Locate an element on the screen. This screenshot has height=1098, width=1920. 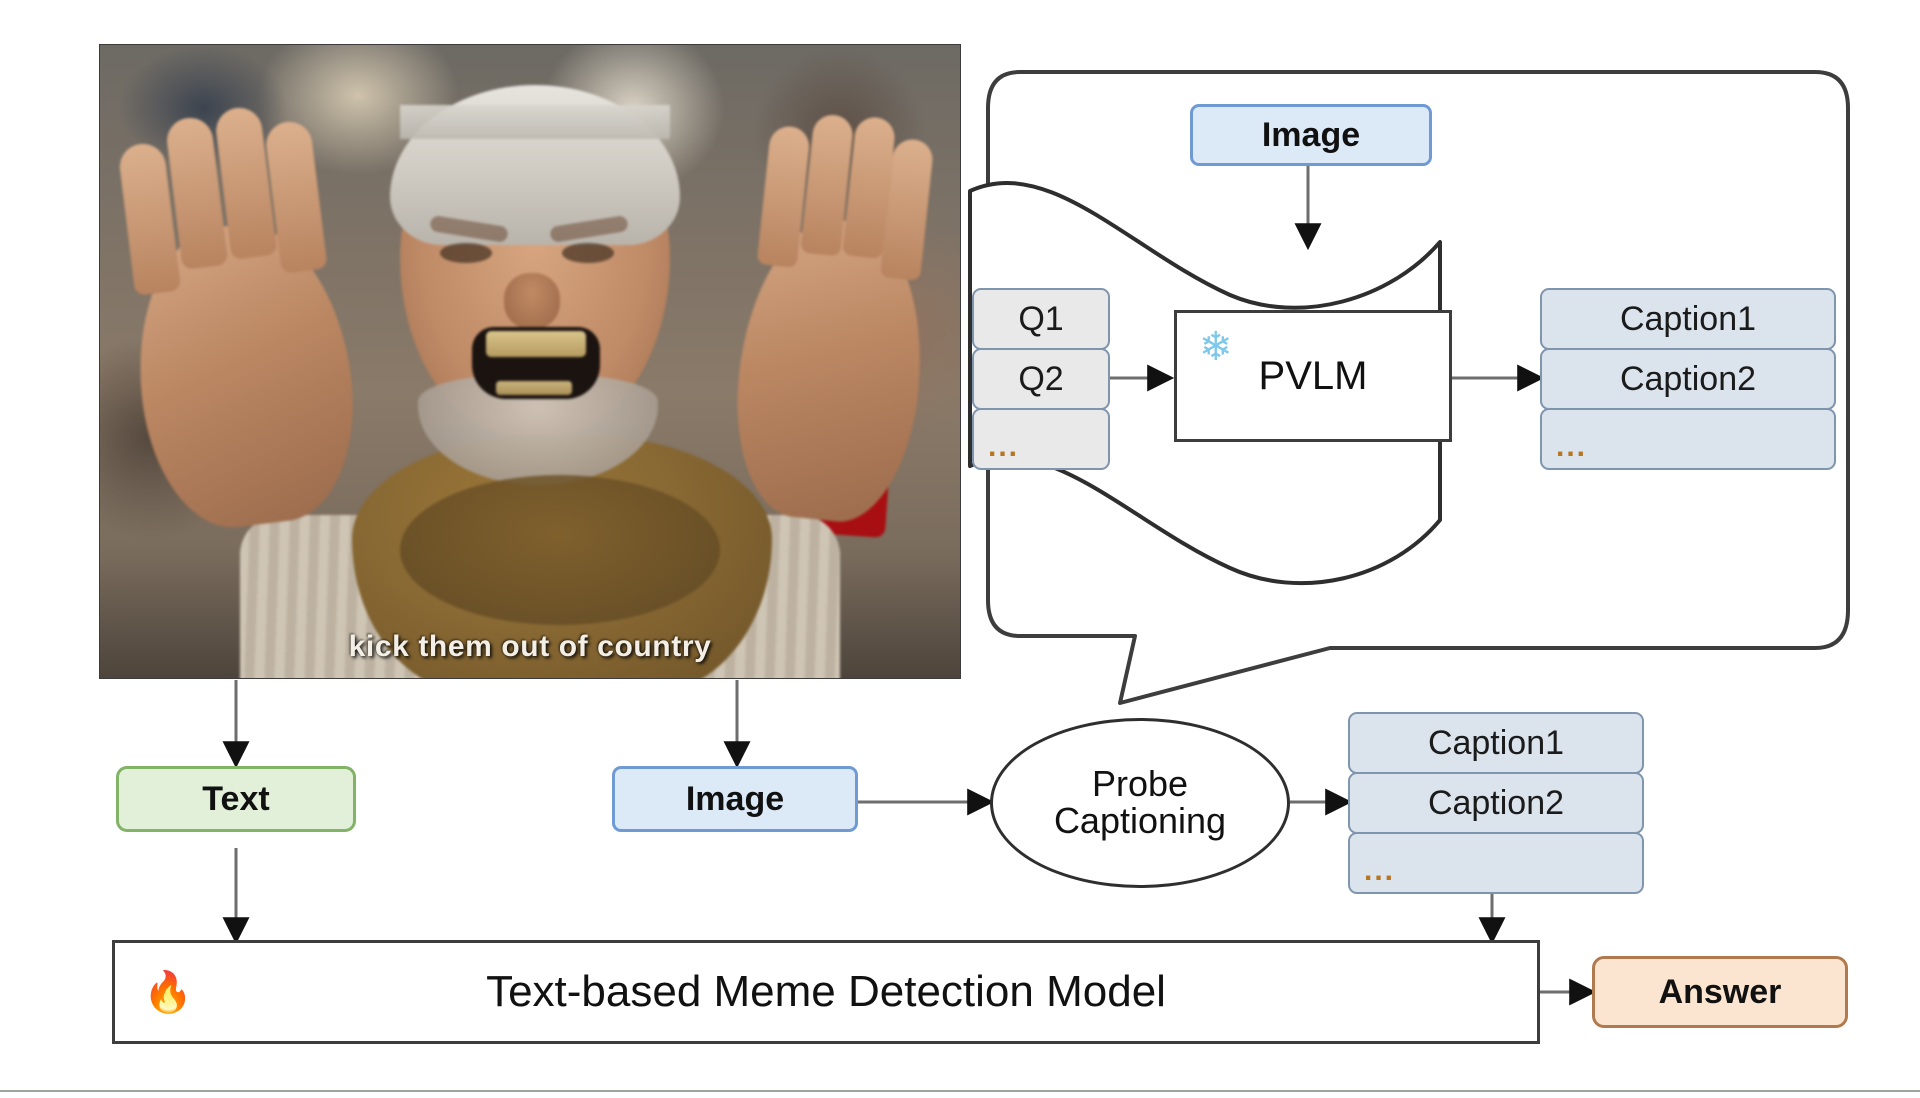
meme-detection-model-label: Text-based Meme Detection Model is located at coordinates (826, 991).